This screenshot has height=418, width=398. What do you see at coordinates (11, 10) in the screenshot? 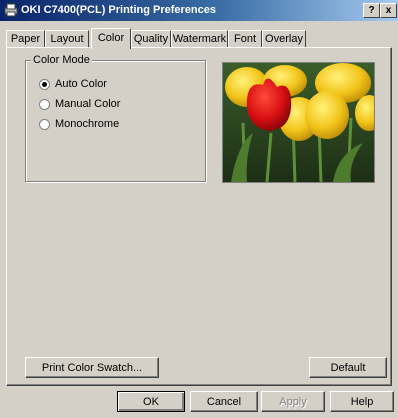
I see `printer-icon` at bounding box center [11, 10].